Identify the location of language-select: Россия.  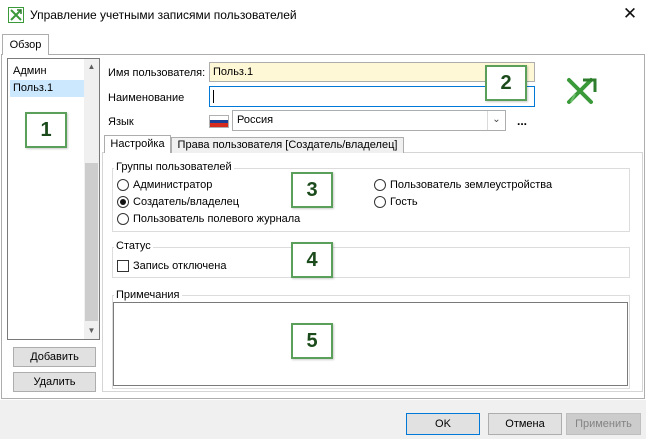
(369, 120).